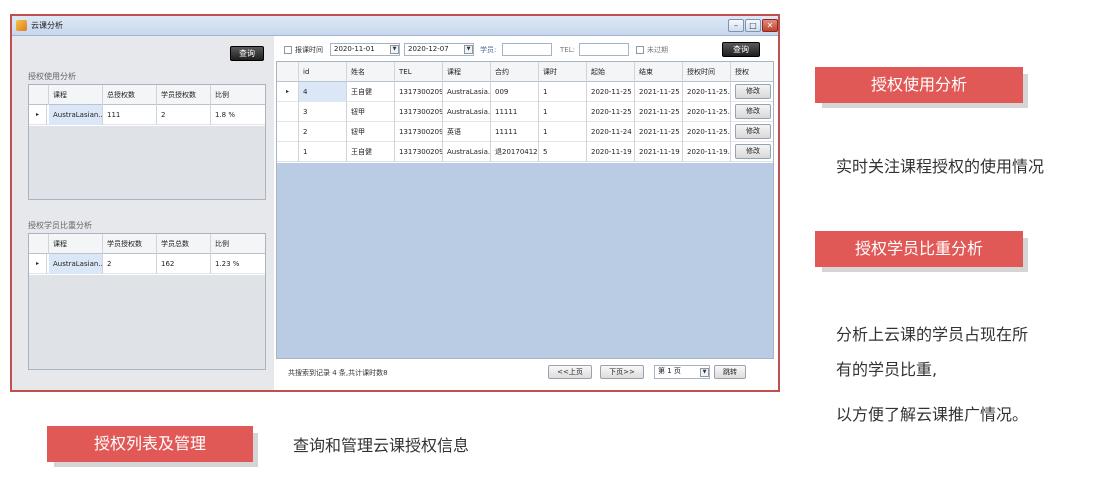  What do you see at coordinates (736, 25) in the screenshot?
I see `minimize-button: –` at bounding box center [736, 25].